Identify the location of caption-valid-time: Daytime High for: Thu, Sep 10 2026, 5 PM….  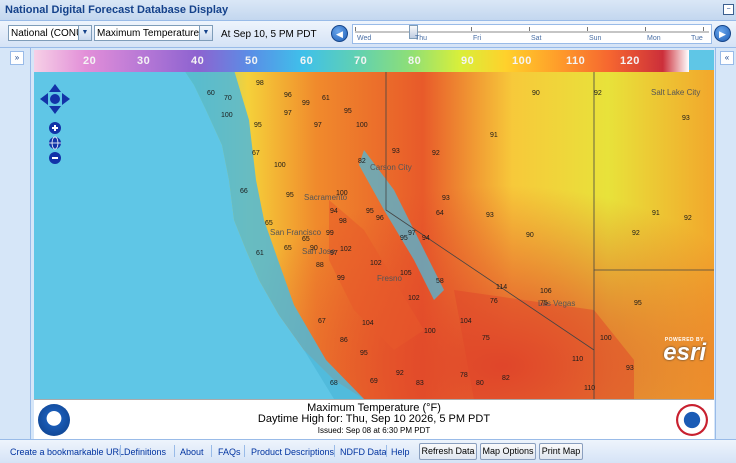
(374, 419).